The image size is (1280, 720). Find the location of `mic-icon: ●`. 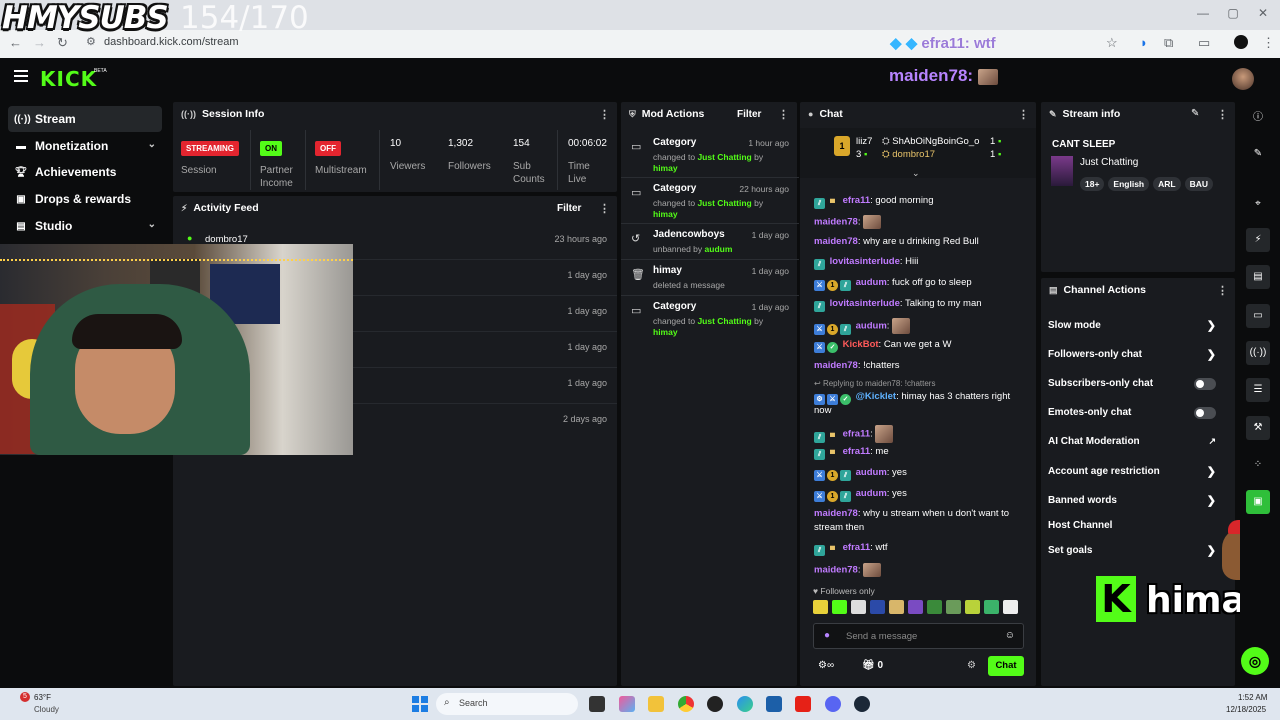

mic-icon: ● is located at coordinates (827, 635).